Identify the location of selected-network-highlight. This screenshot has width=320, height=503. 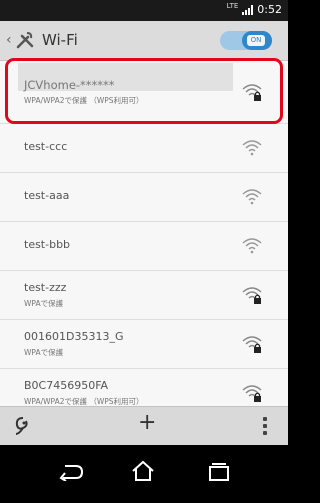
(144, 91).